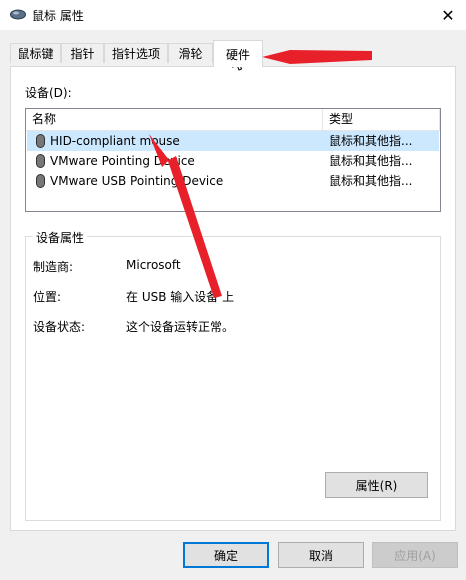 The height and width of the screenshot is (580, 466). I want to click on close-button: ✕, so click(448, 15).